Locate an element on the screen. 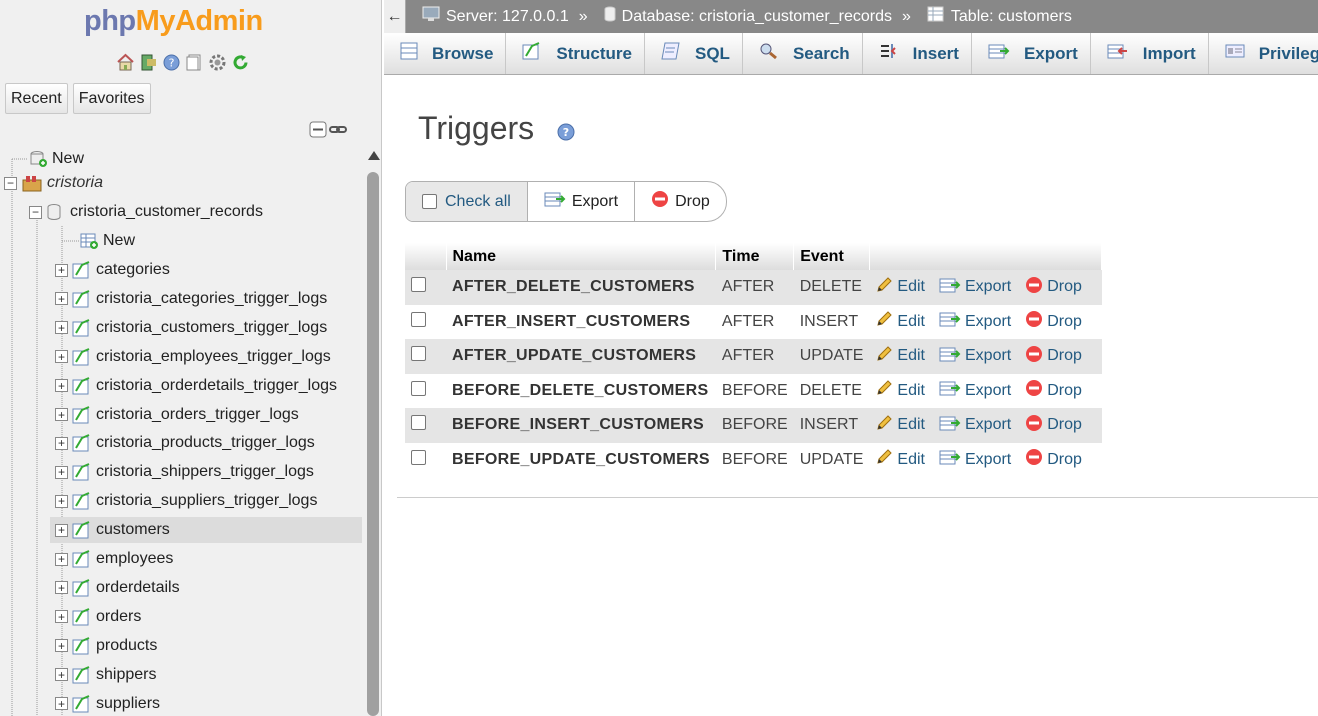 Image resolution: width=1318 pixels, height=716 pixels. sidebar-table-item: + orders is located at coordinates (206, 617).